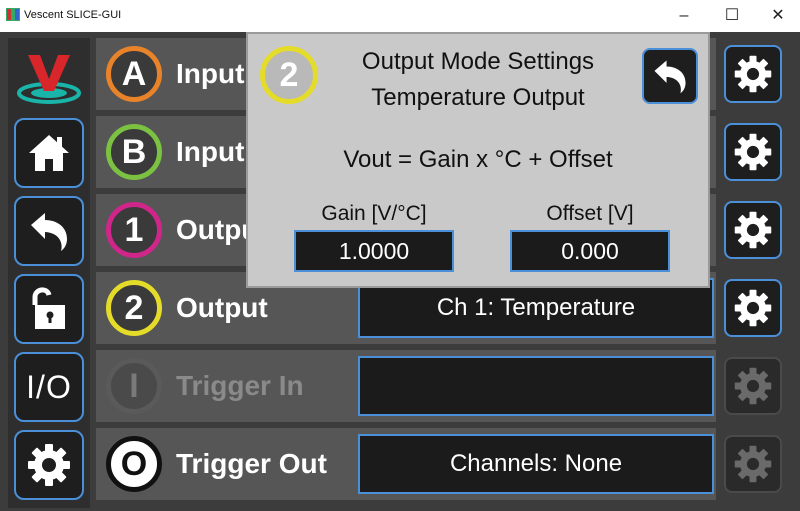 This screenshot has height=511, width=800. I want to click on offset-label: Offset [V], so click(590, 213).